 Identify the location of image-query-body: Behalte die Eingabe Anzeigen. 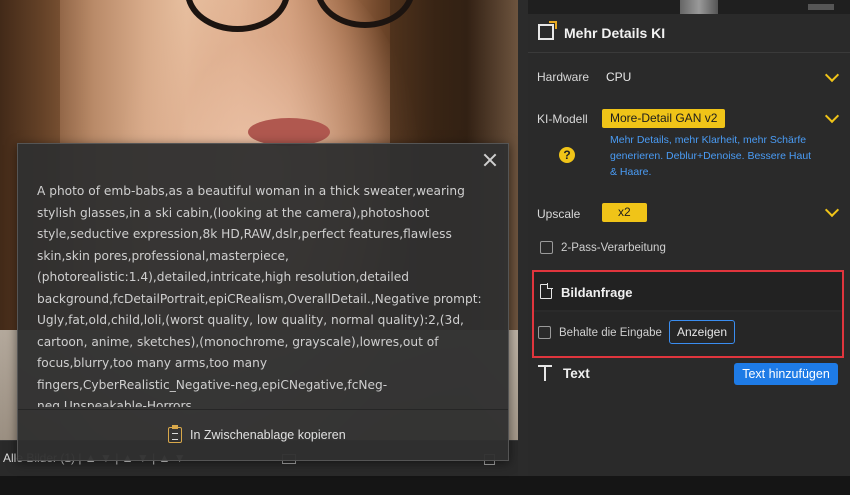
(688, 334).